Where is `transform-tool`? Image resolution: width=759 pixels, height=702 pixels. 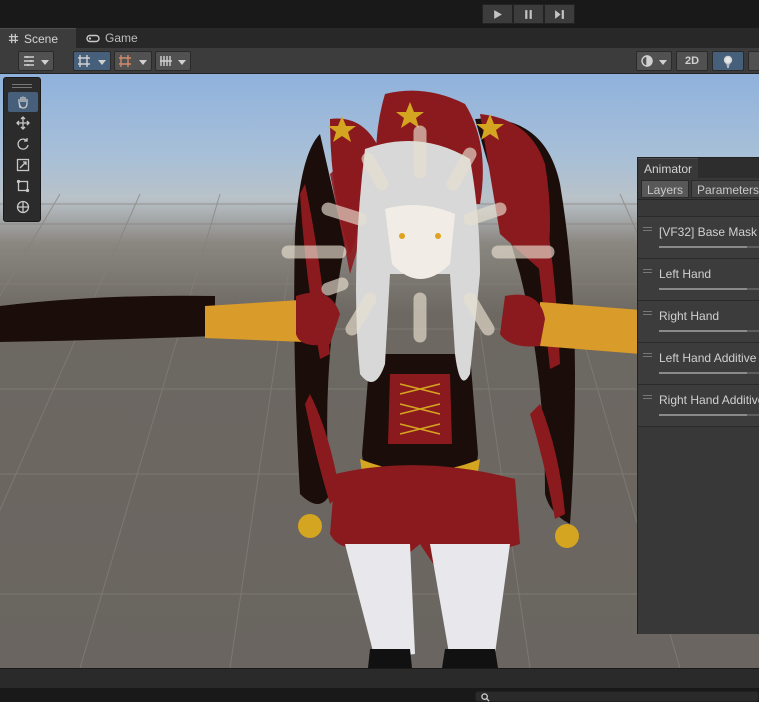 transform-tool is located at coordinates (23, 207).